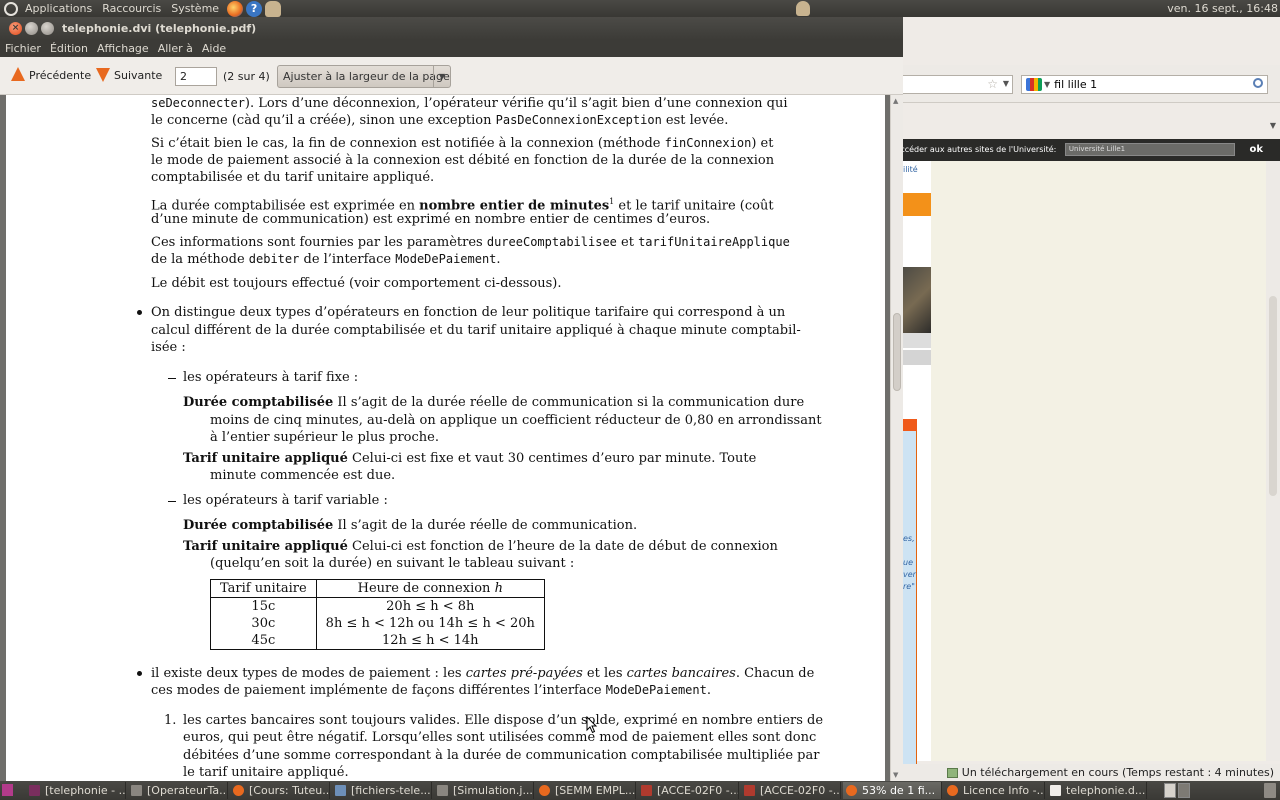 The width and height of the screenshot is (1280, 800). I want to click on google-engine-icon, so click(1034, 84).